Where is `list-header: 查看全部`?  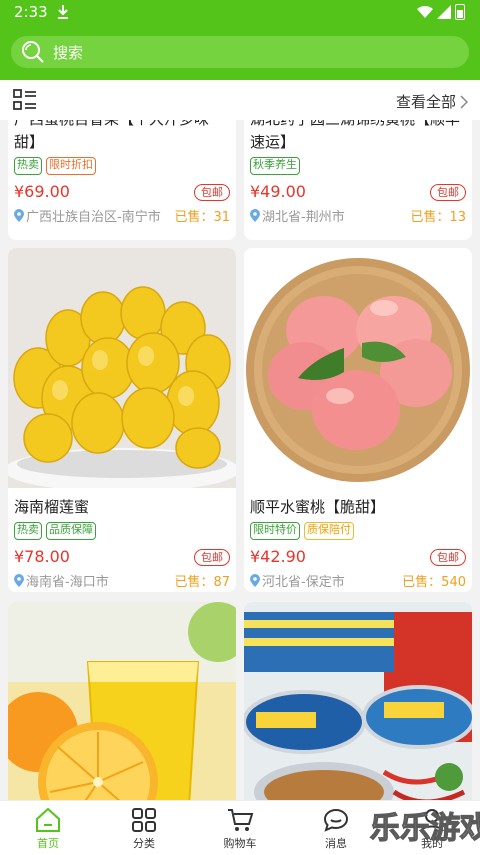 list-header: 查看全部 is located at coordinates (240, 100).